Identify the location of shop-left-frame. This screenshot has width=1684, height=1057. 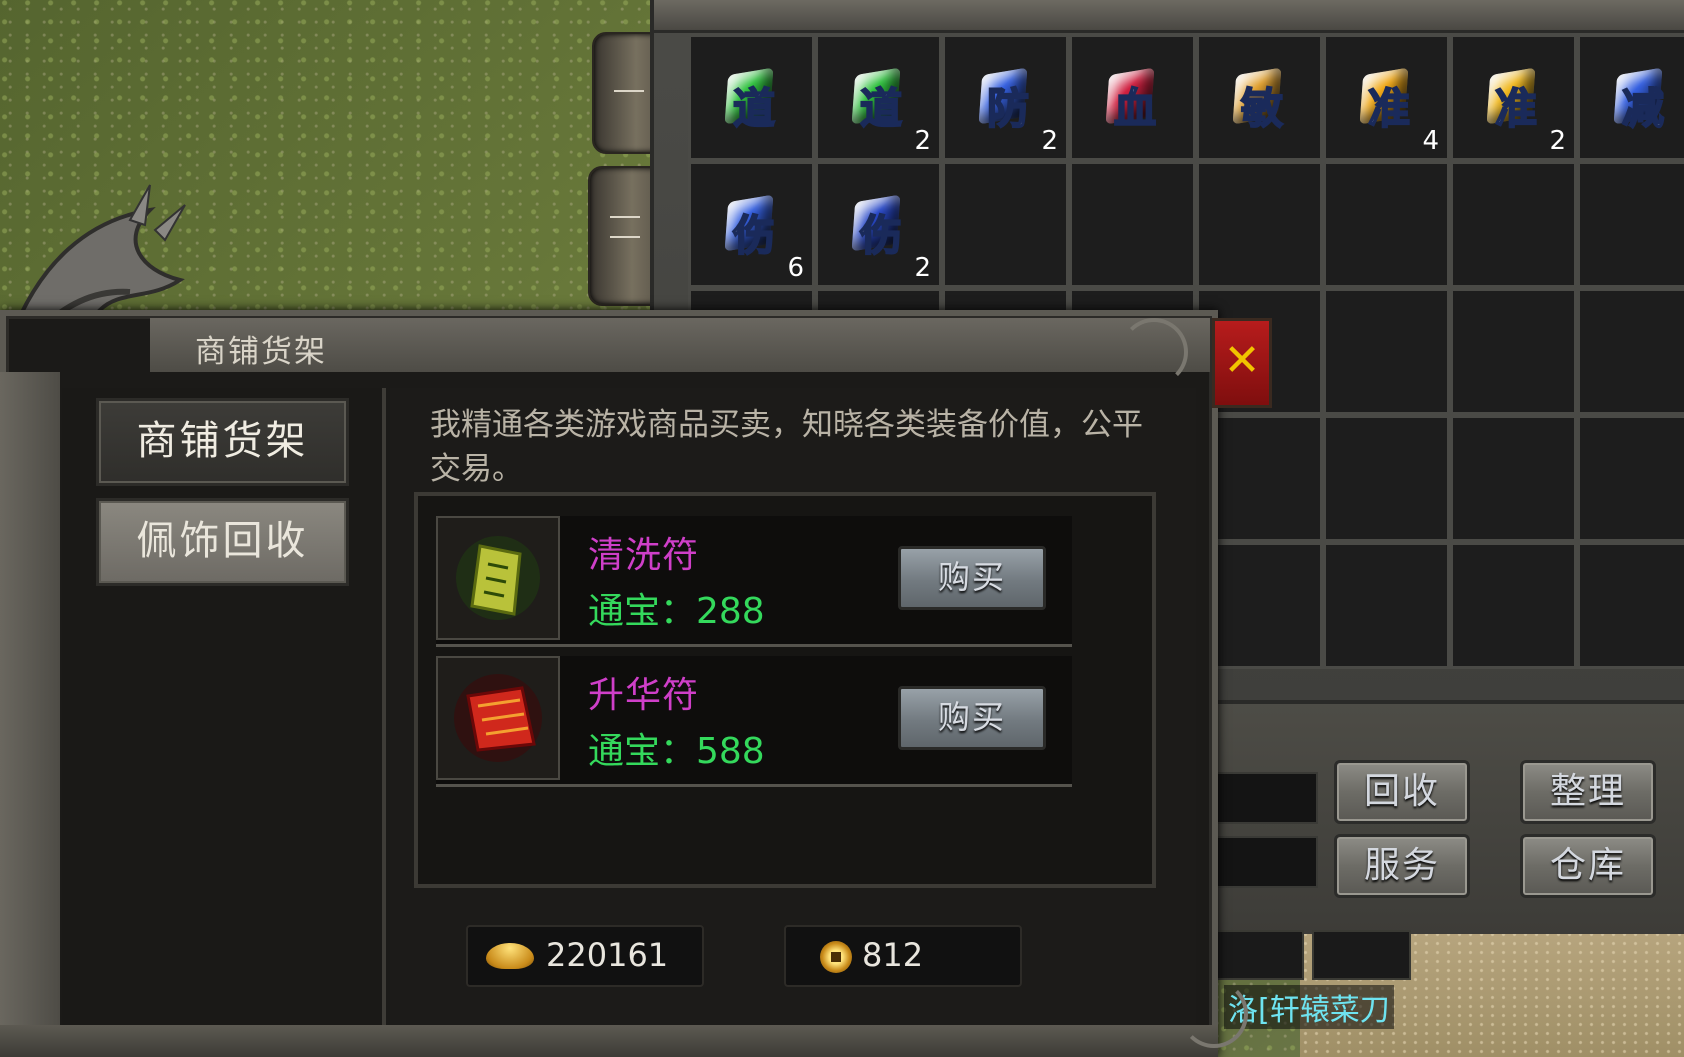
(30, 714).